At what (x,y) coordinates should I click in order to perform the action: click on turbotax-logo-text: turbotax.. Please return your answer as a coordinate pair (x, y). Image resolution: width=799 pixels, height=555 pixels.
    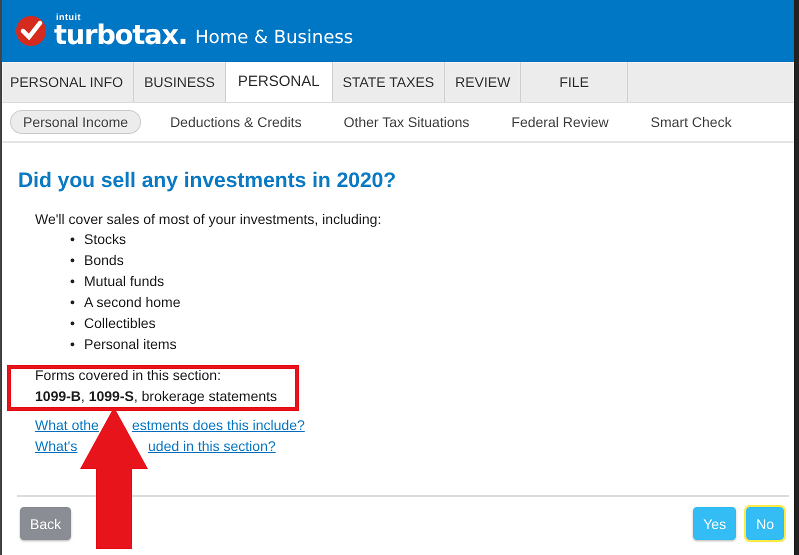
    Looking at the image, I should click on (121, 35).